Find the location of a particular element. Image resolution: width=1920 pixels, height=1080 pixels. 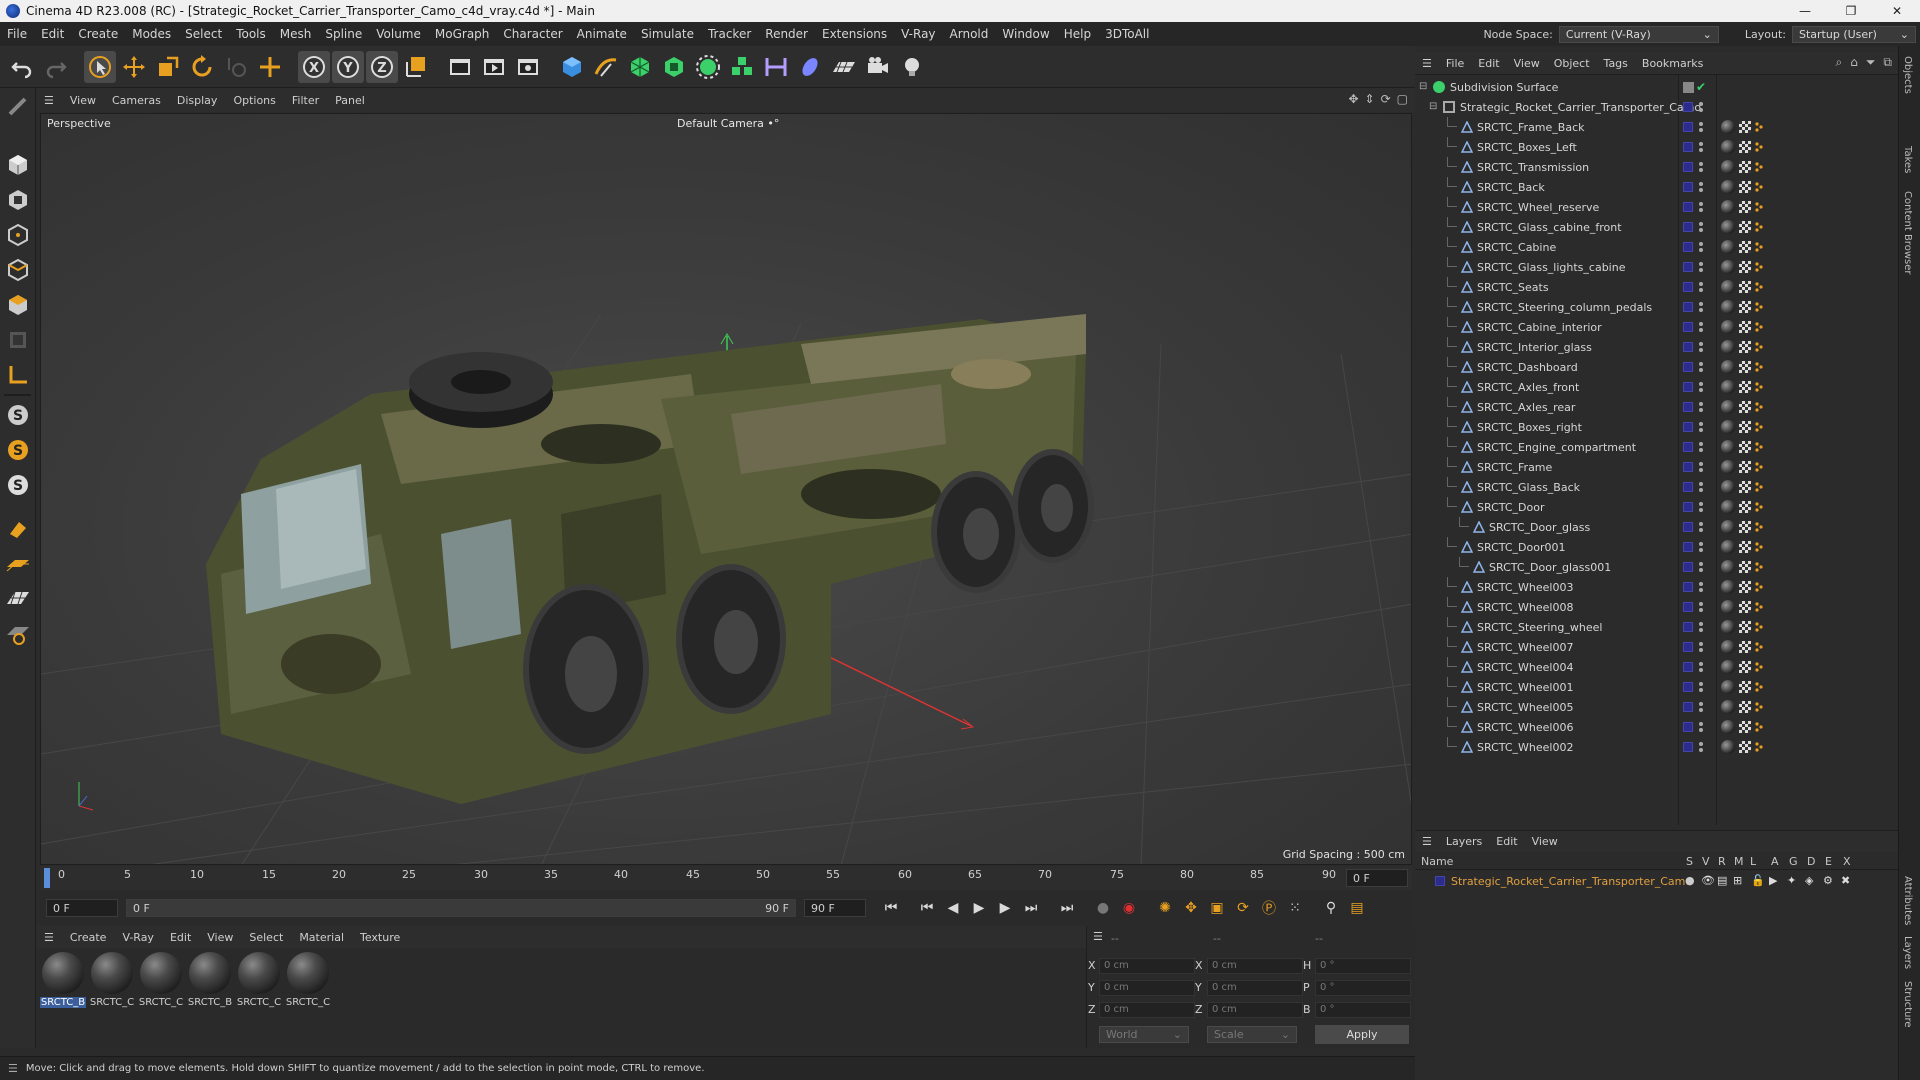

menu-spline: Spline is located at coordinates (343, 34).